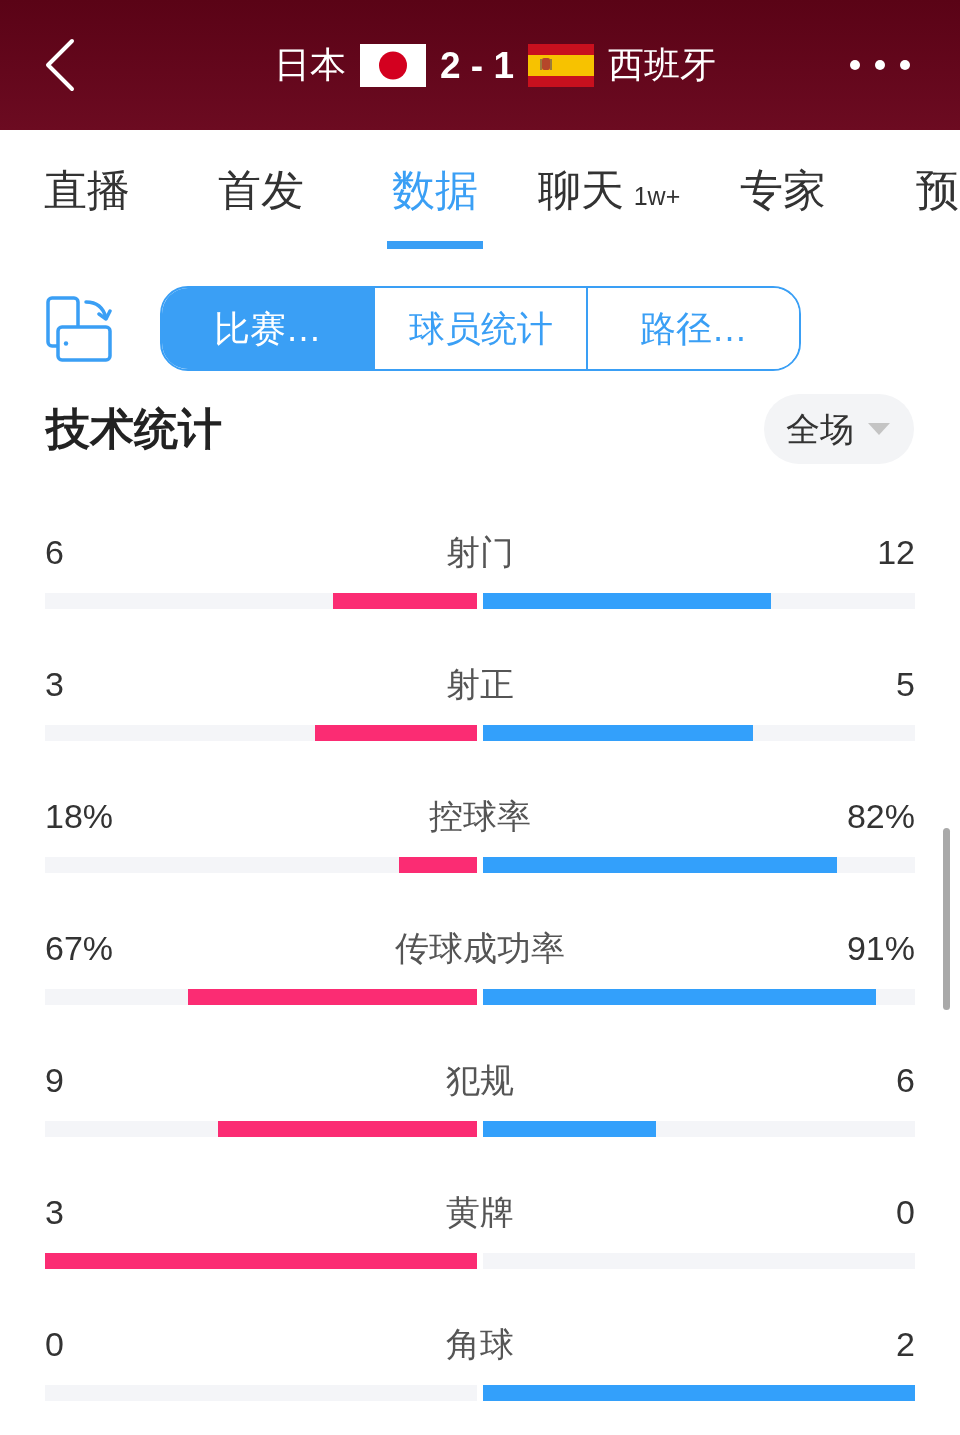 The image size is (960, 1435). Describe the element at coordinates (880, 65) in the screenshot. I see `more-icon` at that location.